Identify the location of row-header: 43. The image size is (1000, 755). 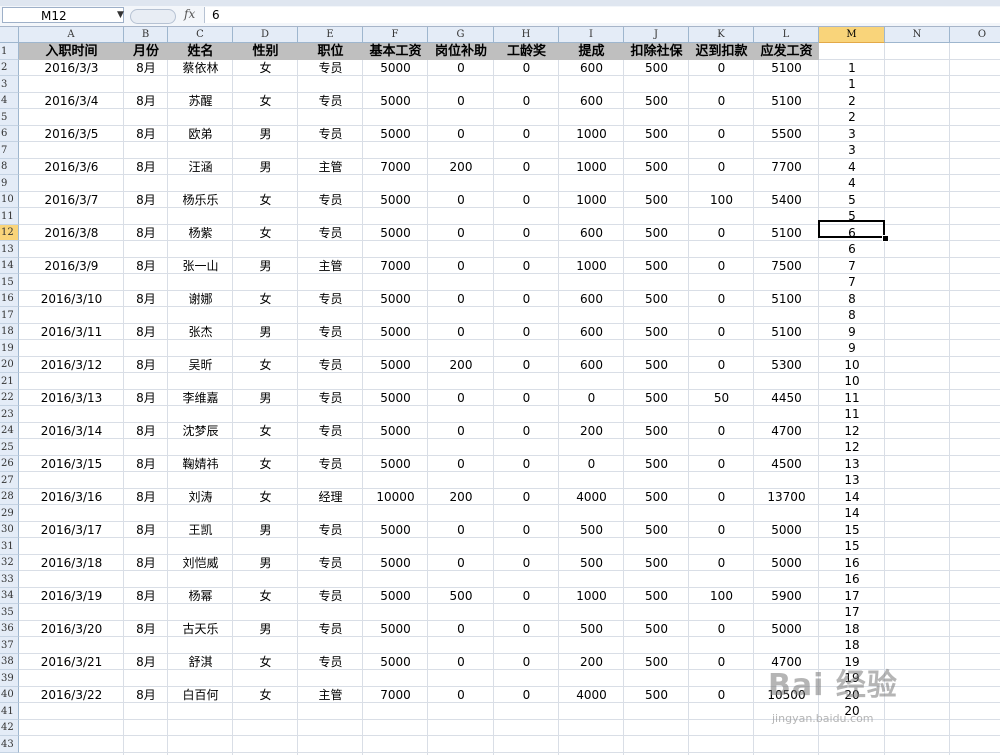
(9, 744).